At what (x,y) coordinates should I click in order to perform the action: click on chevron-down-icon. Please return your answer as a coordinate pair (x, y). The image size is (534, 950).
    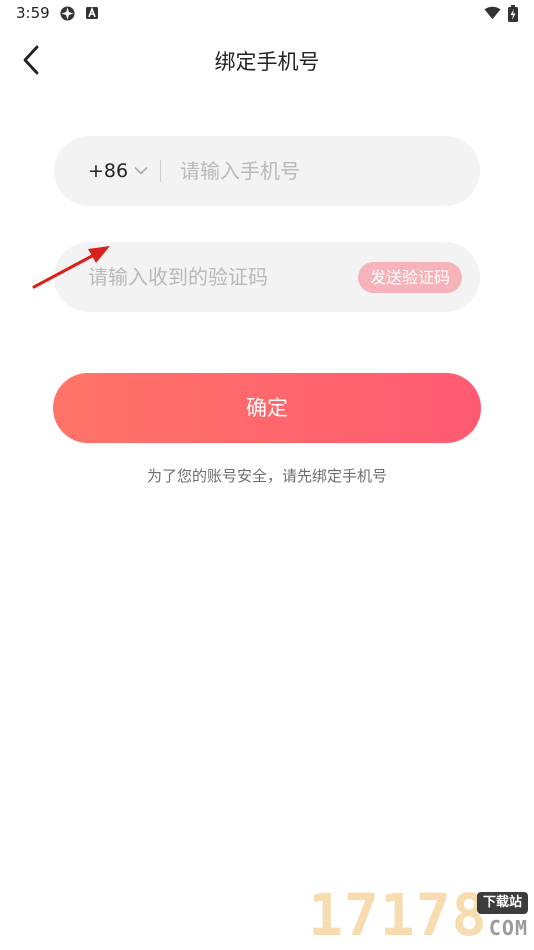
    Looking at the image, I should click on (141, 171).